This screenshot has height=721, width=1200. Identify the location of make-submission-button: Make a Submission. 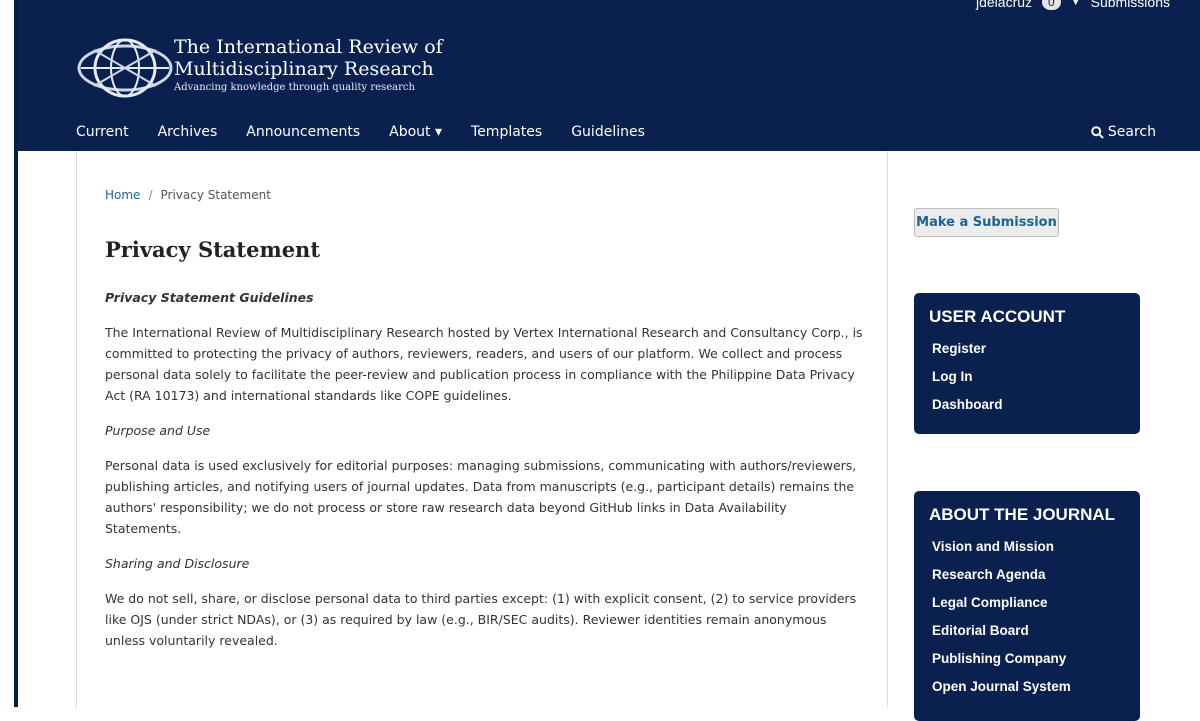
(986, 222).